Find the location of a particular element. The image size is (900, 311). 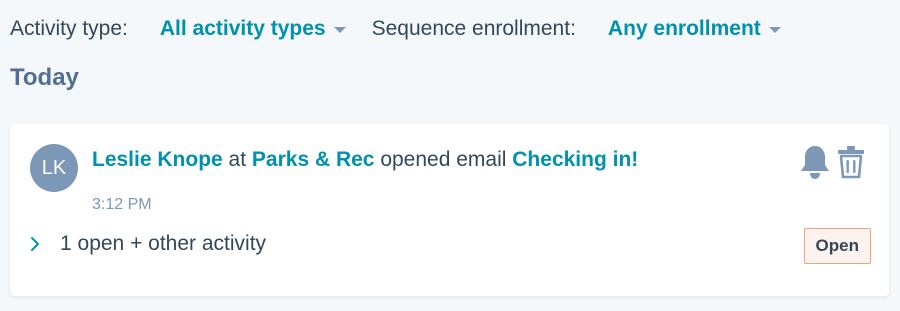

bell-icon is located at coordinates (815, 162).